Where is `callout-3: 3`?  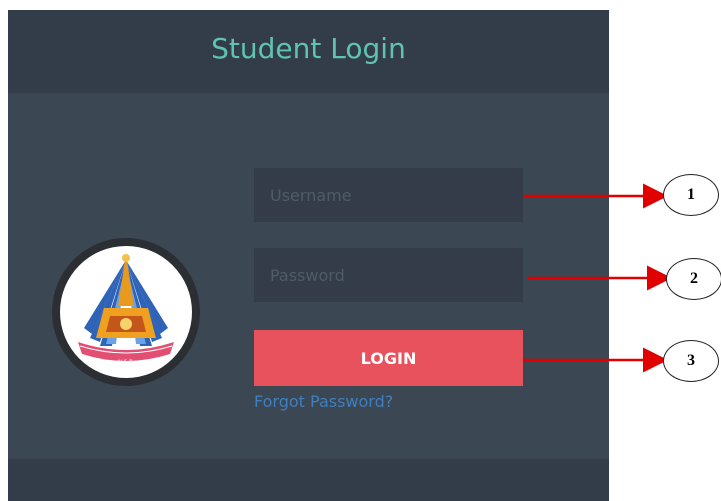
callout-3: 3 is located at coordinates (691, 361).